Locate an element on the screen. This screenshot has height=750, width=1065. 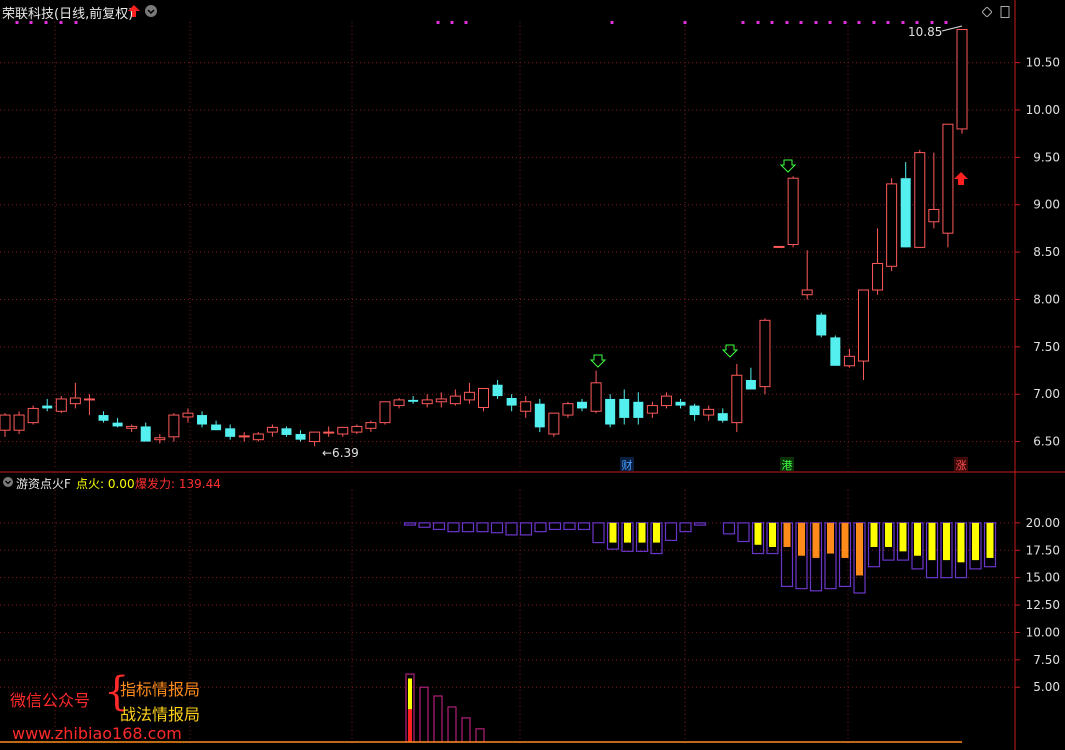
indicator-dianhuo: 点火: 0.00 is located at coordinates (105, 484).